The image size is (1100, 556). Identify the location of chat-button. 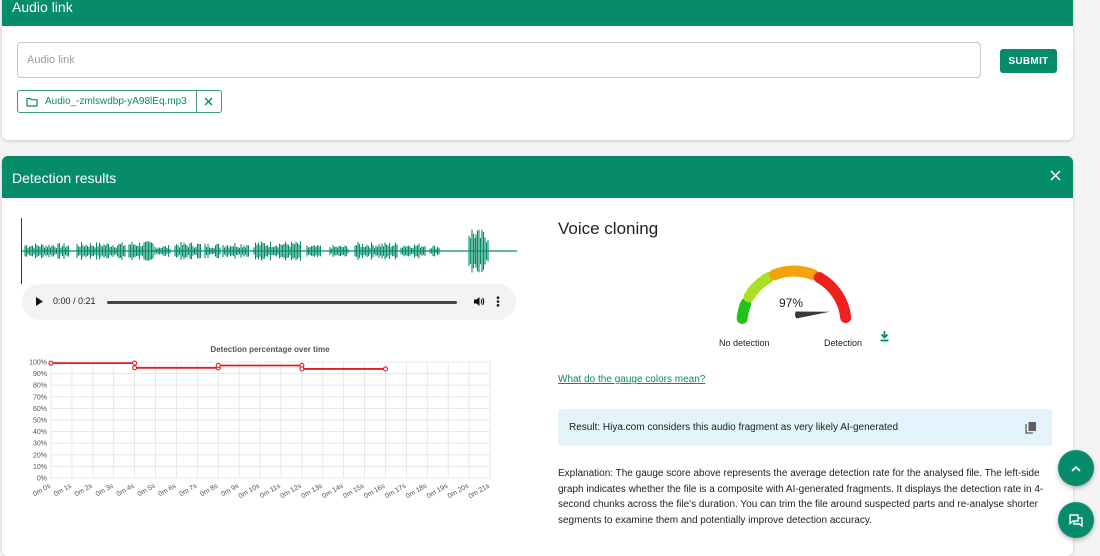
(1076, 520).